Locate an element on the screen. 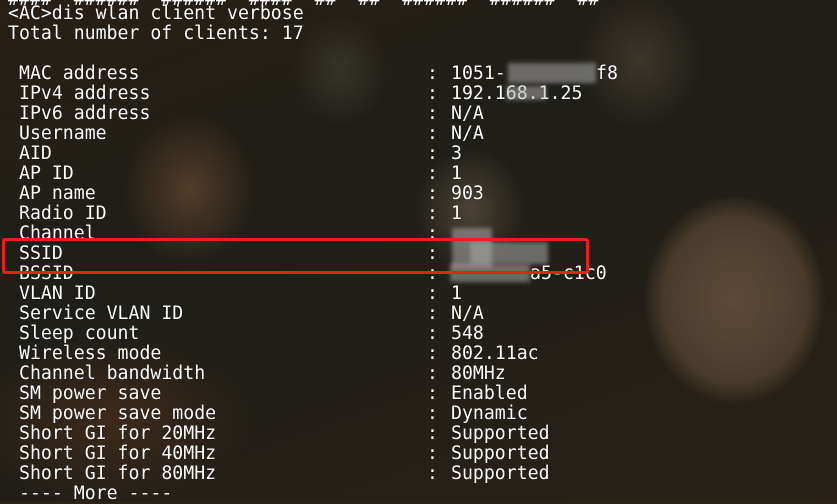 This screenshot has height=504, width=837. detail-value: 1051- is located at coordinates (478, 73).